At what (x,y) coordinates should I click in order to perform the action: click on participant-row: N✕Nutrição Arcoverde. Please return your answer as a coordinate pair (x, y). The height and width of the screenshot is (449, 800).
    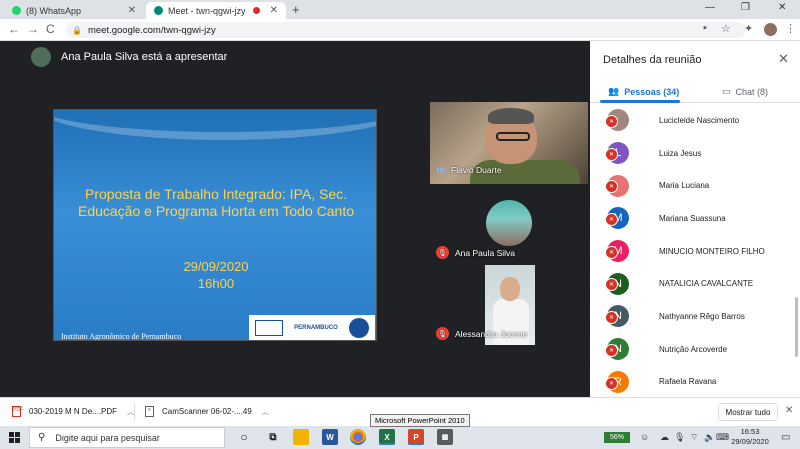
    Looking at the image, I should click on (695, 349).